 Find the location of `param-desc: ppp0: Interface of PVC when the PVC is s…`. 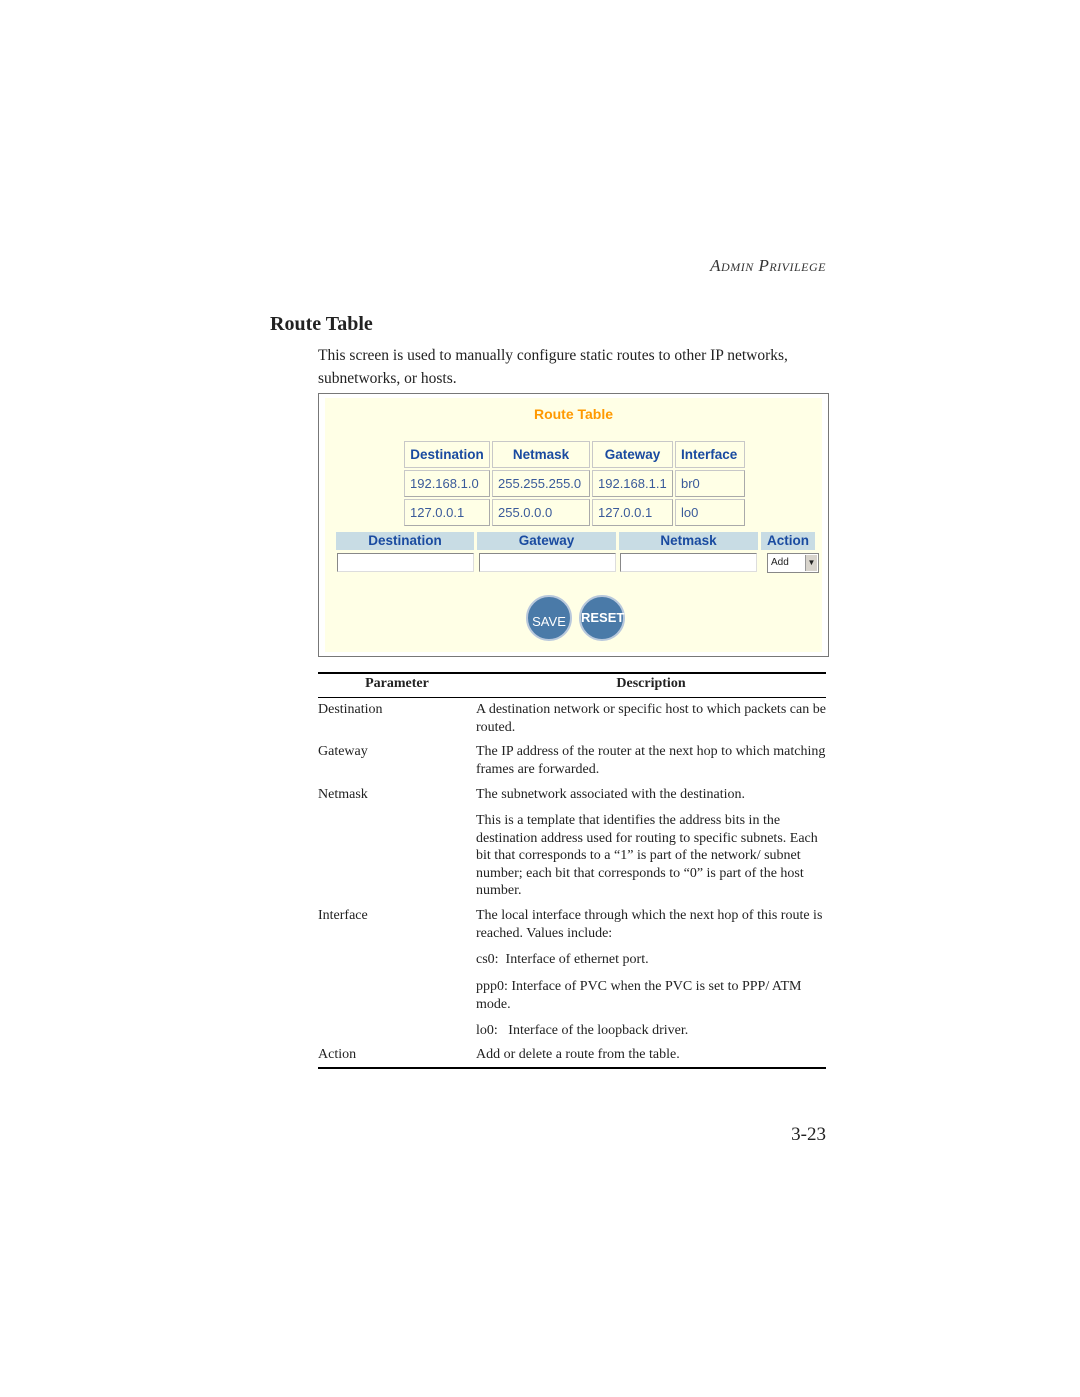

param-desc: ppp0: Interface of PVC when the PVC is s… is located at coordinates (639, 995).